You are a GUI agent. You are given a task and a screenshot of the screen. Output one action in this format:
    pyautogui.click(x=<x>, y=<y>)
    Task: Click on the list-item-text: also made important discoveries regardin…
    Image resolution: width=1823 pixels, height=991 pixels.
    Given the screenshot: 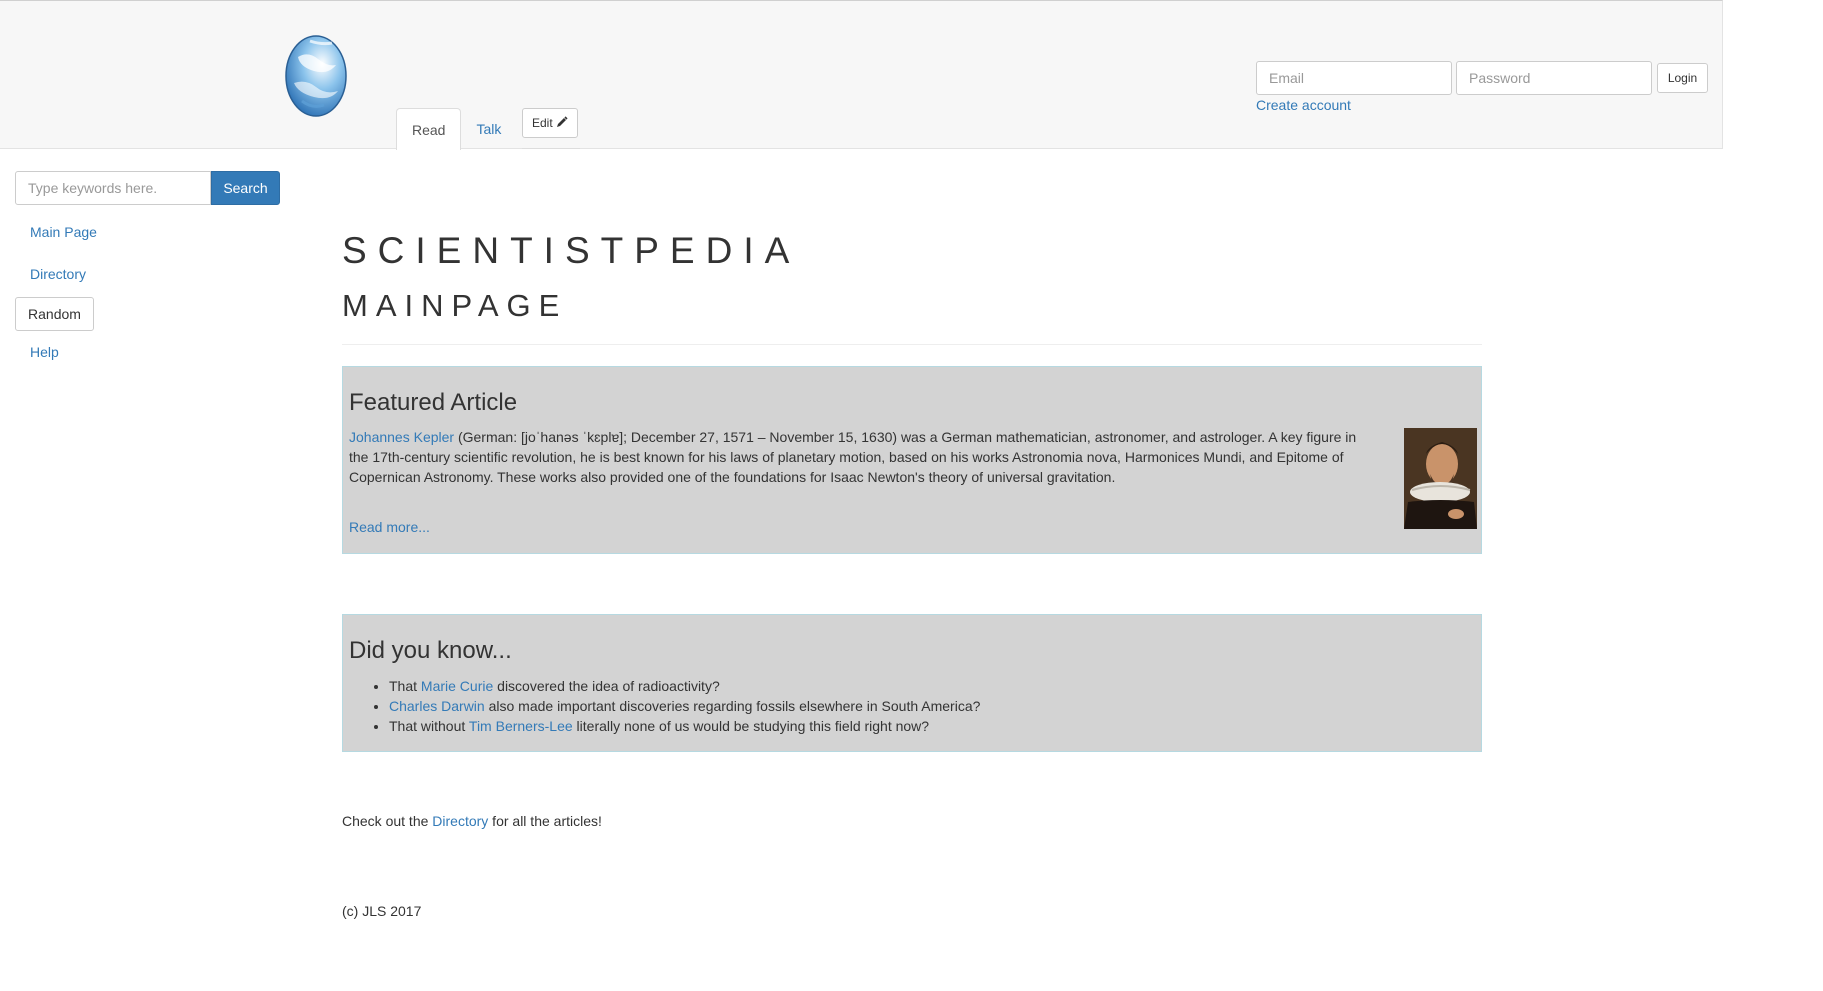 What is the action you would take?
    pyautogui.click(x=732, y=706)
    